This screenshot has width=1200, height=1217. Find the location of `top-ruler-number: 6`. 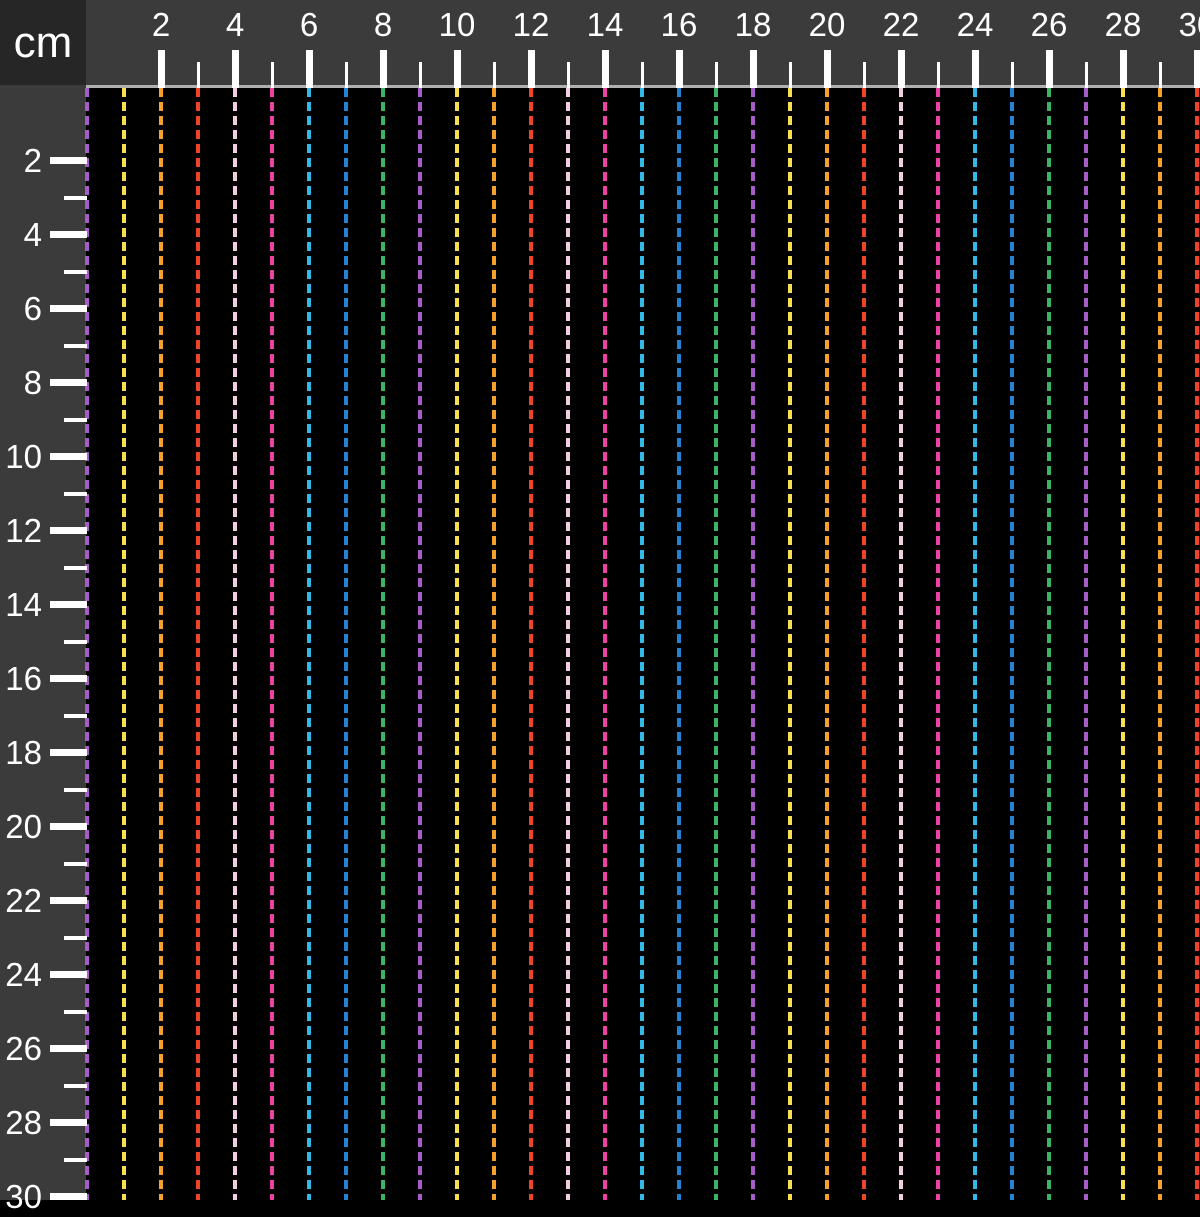

top-ruler-number: 6 is located at coordinates (309, 25).